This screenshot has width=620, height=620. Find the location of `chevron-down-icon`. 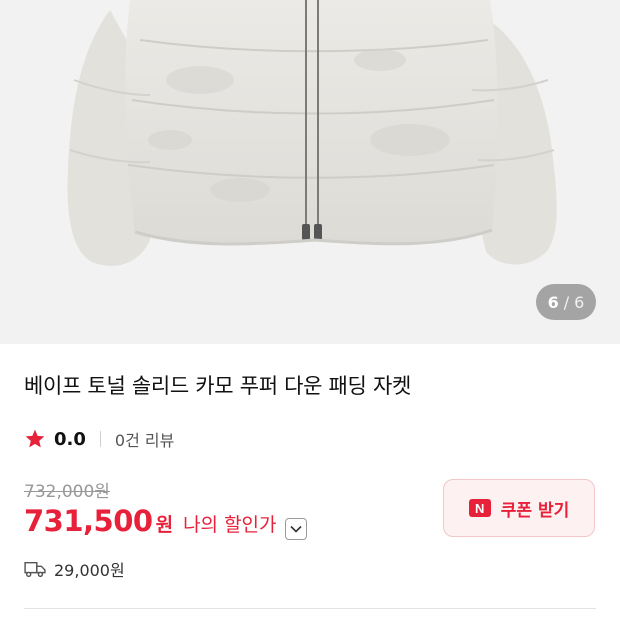

chevron-down-icon is located at coordinates (295, 529).